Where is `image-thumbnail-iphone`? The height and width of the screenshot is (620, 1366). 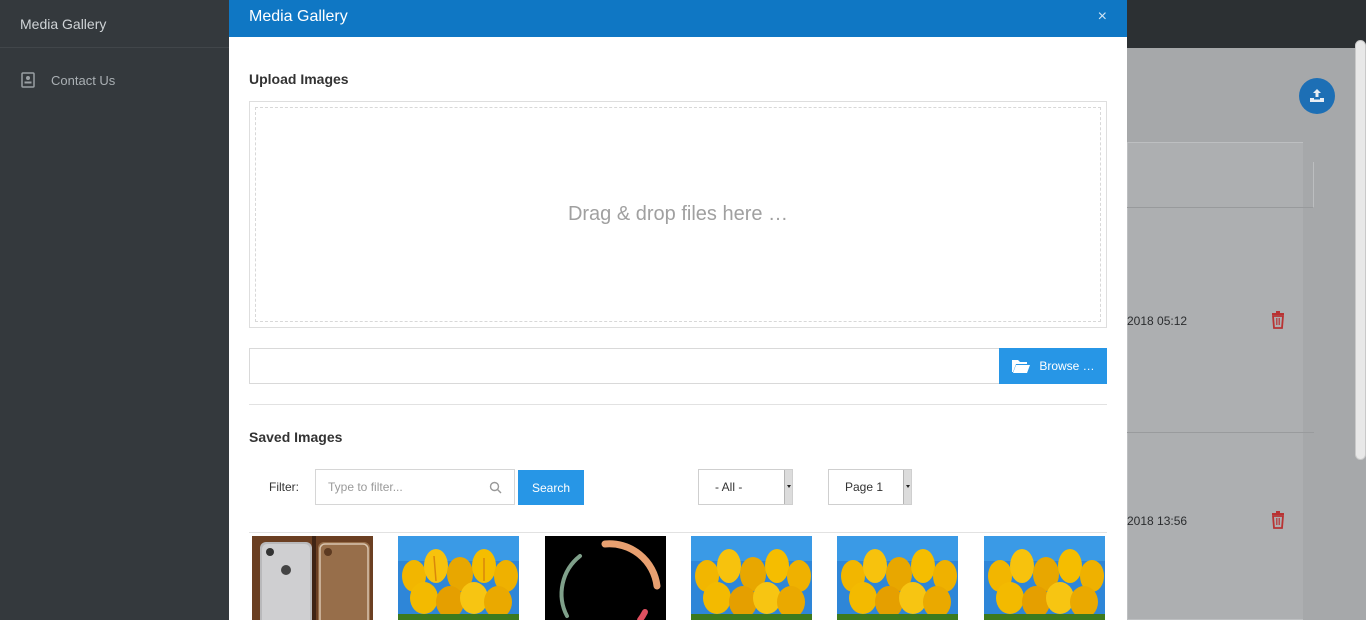
image-thumbnail-iphone is located at coordinates (312, 578).